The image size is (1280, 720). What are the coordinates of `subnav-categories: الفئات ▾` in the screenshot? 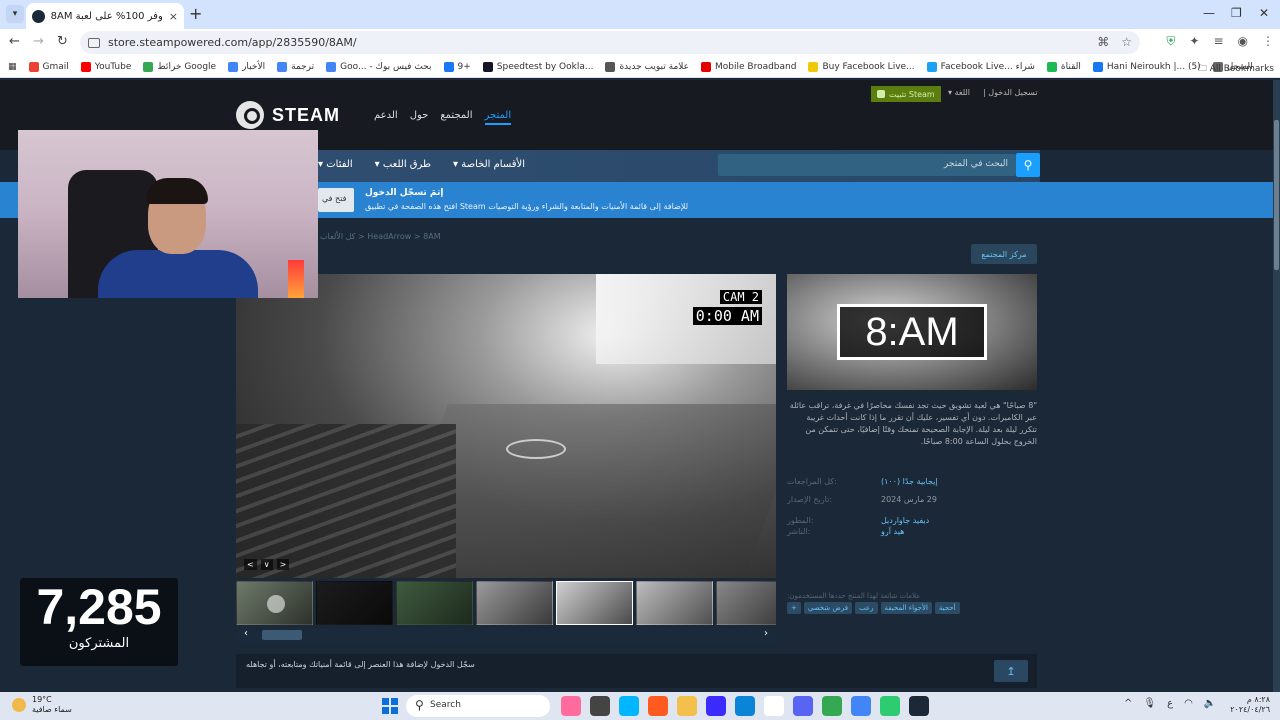 It's located at (335, 164).